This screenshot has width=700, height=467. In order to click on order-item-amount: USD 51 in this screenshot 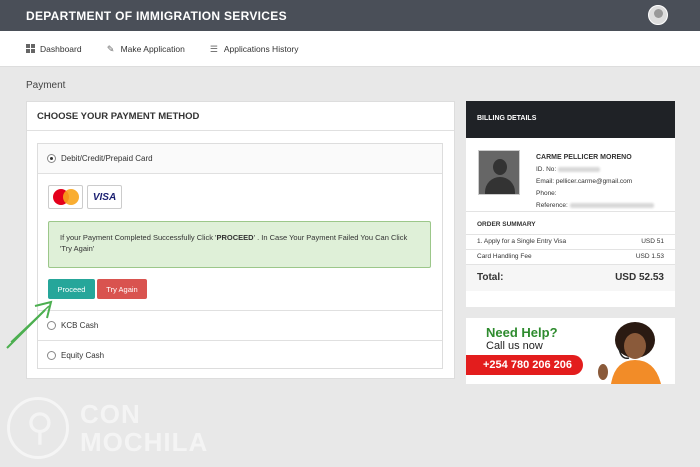, I will do `click(652, 241)`.